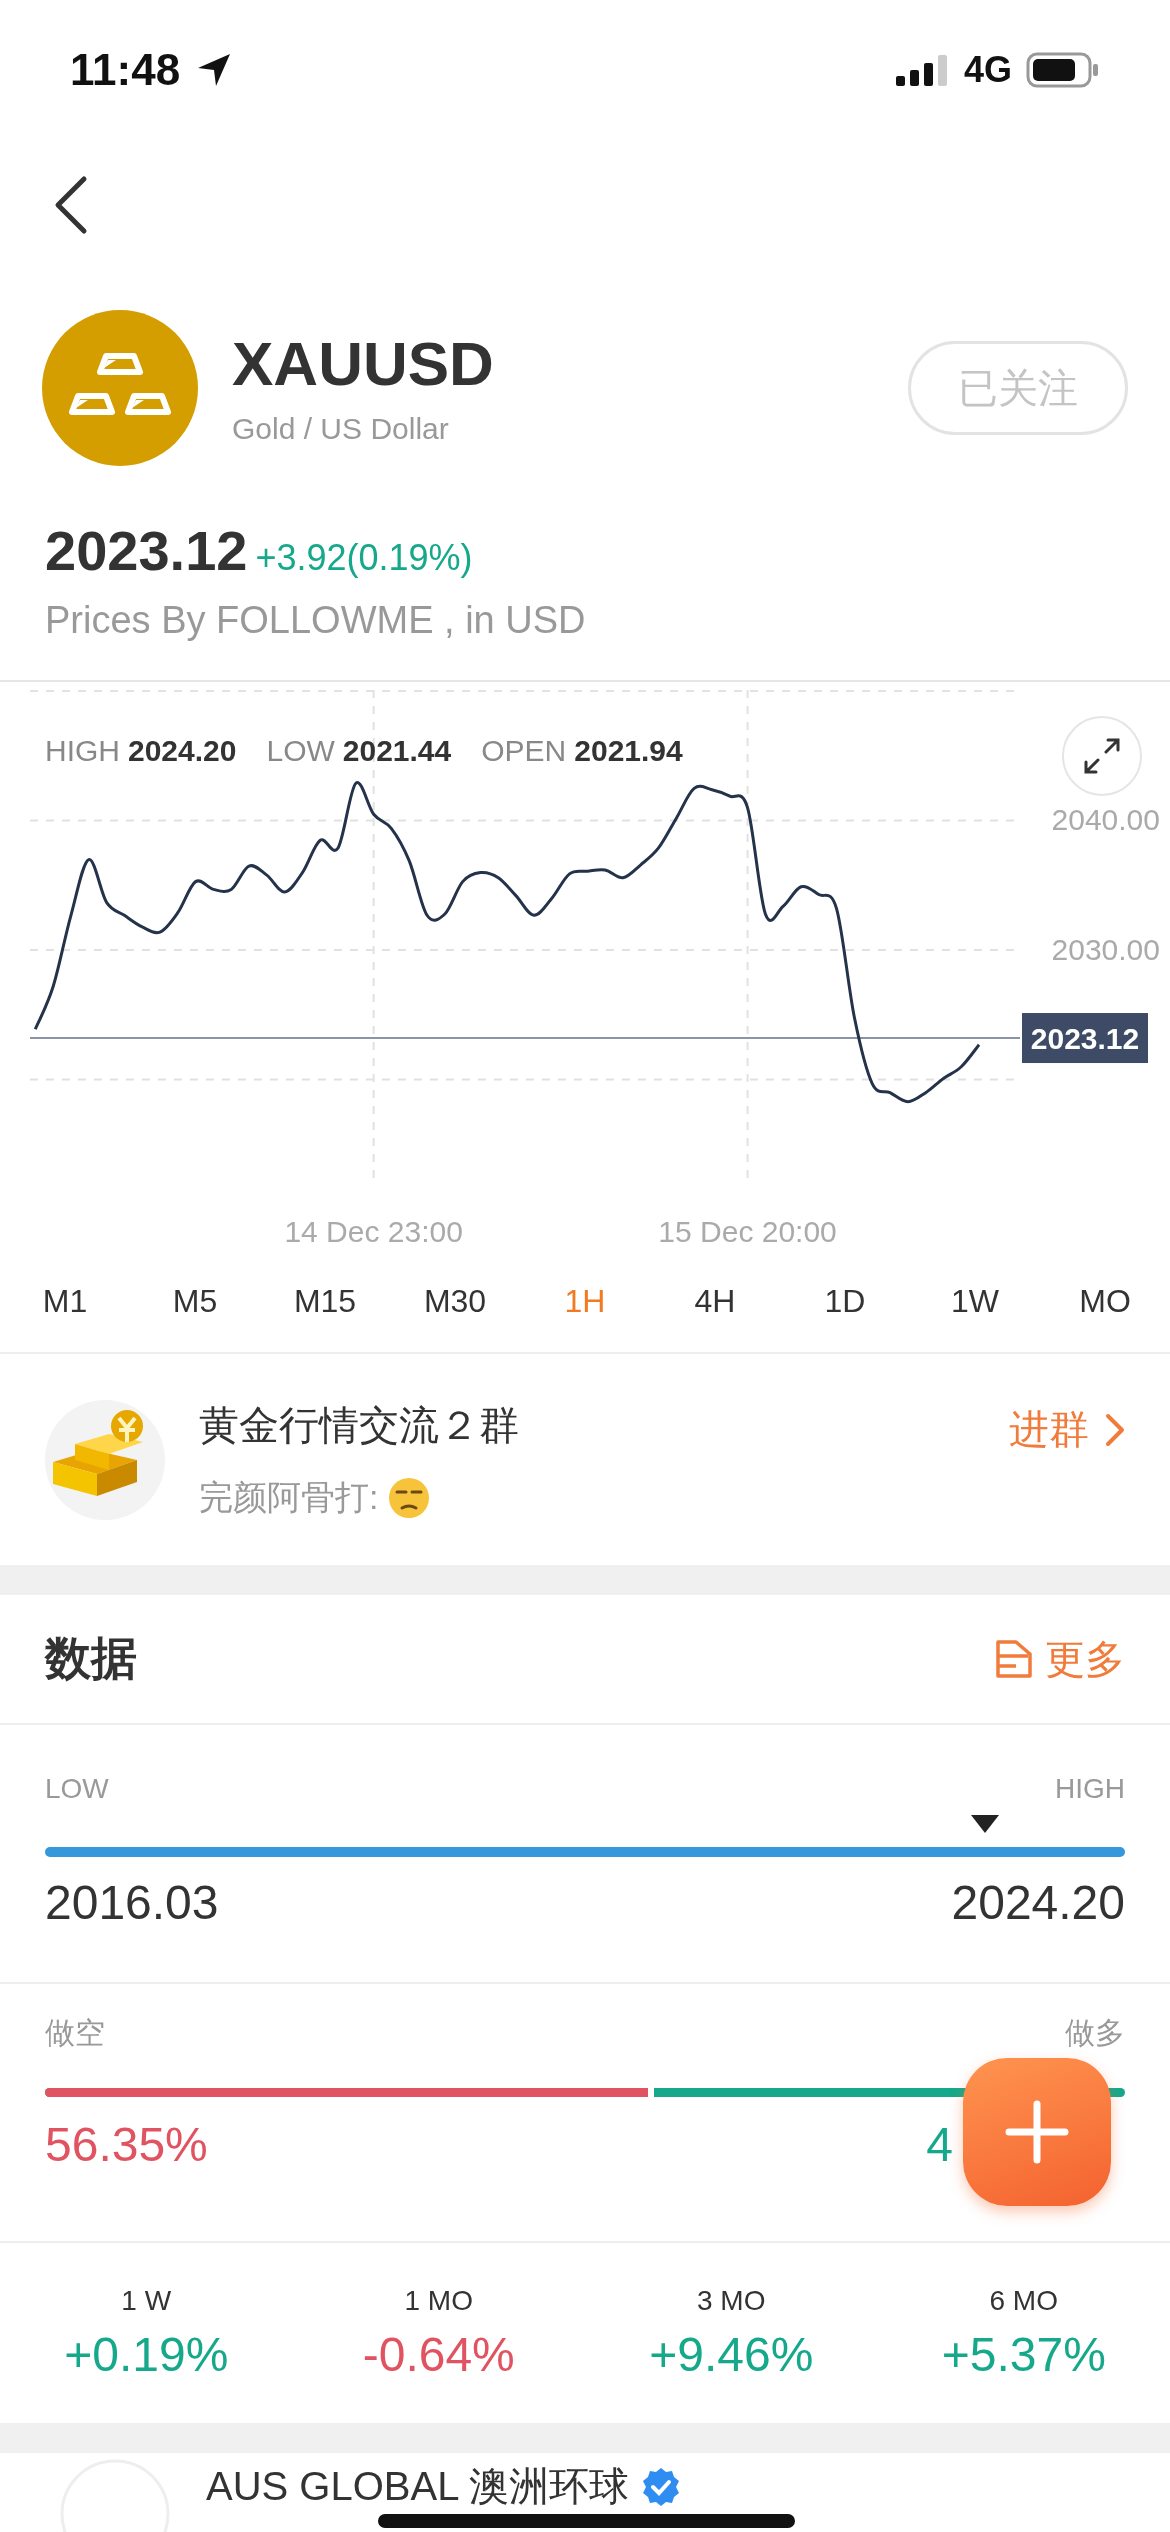  I want to click on stat-value: 2024.20, so click(182, 750).